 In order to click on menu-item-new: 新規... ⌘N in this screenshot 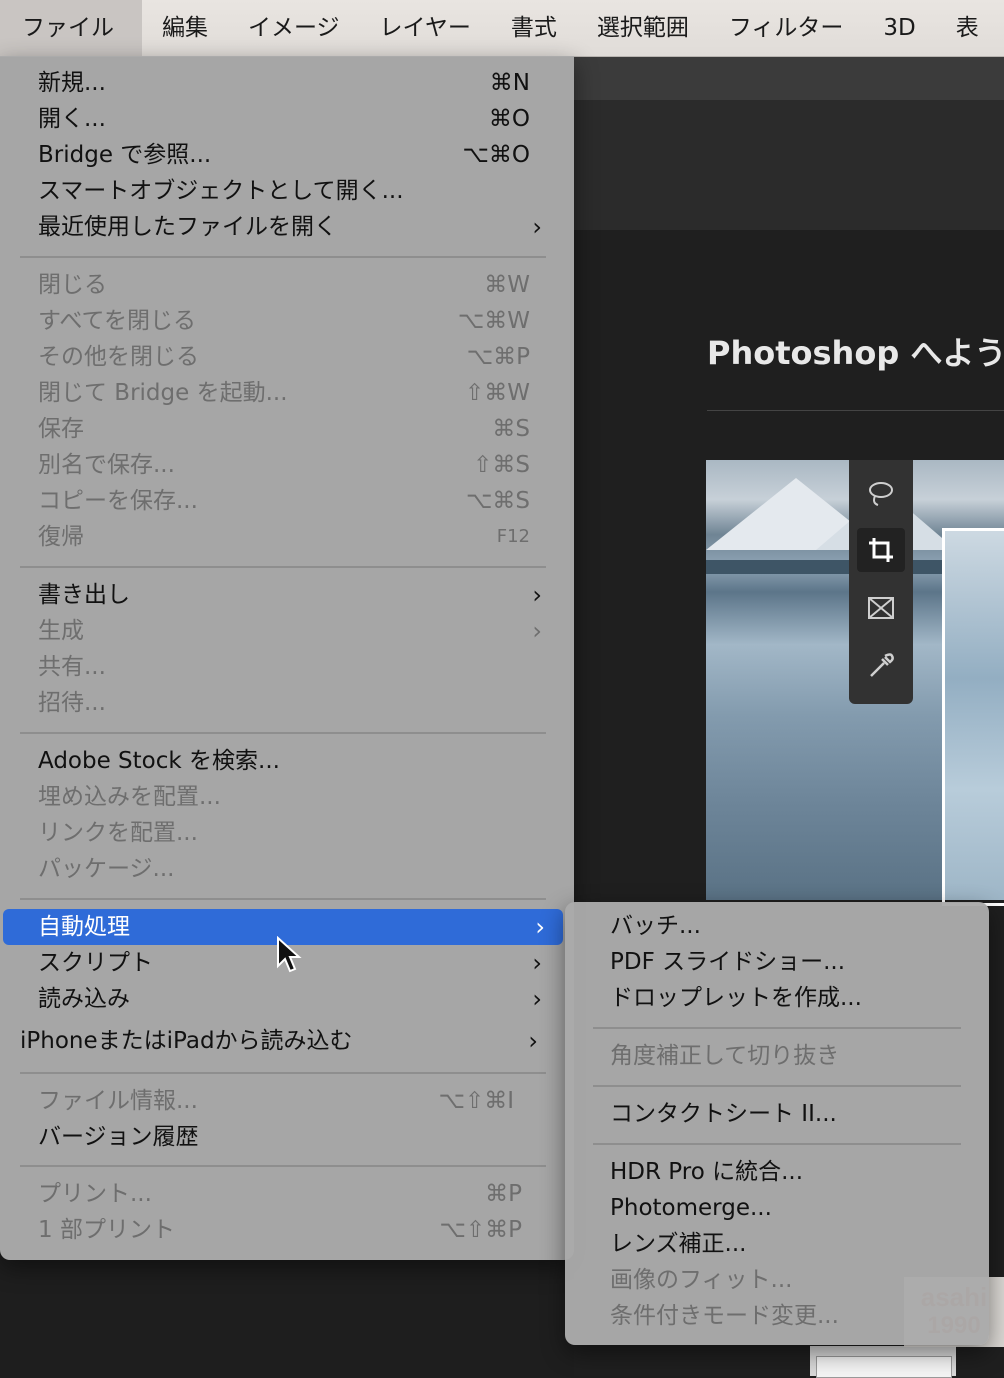, I will do `click(287, 83)`.